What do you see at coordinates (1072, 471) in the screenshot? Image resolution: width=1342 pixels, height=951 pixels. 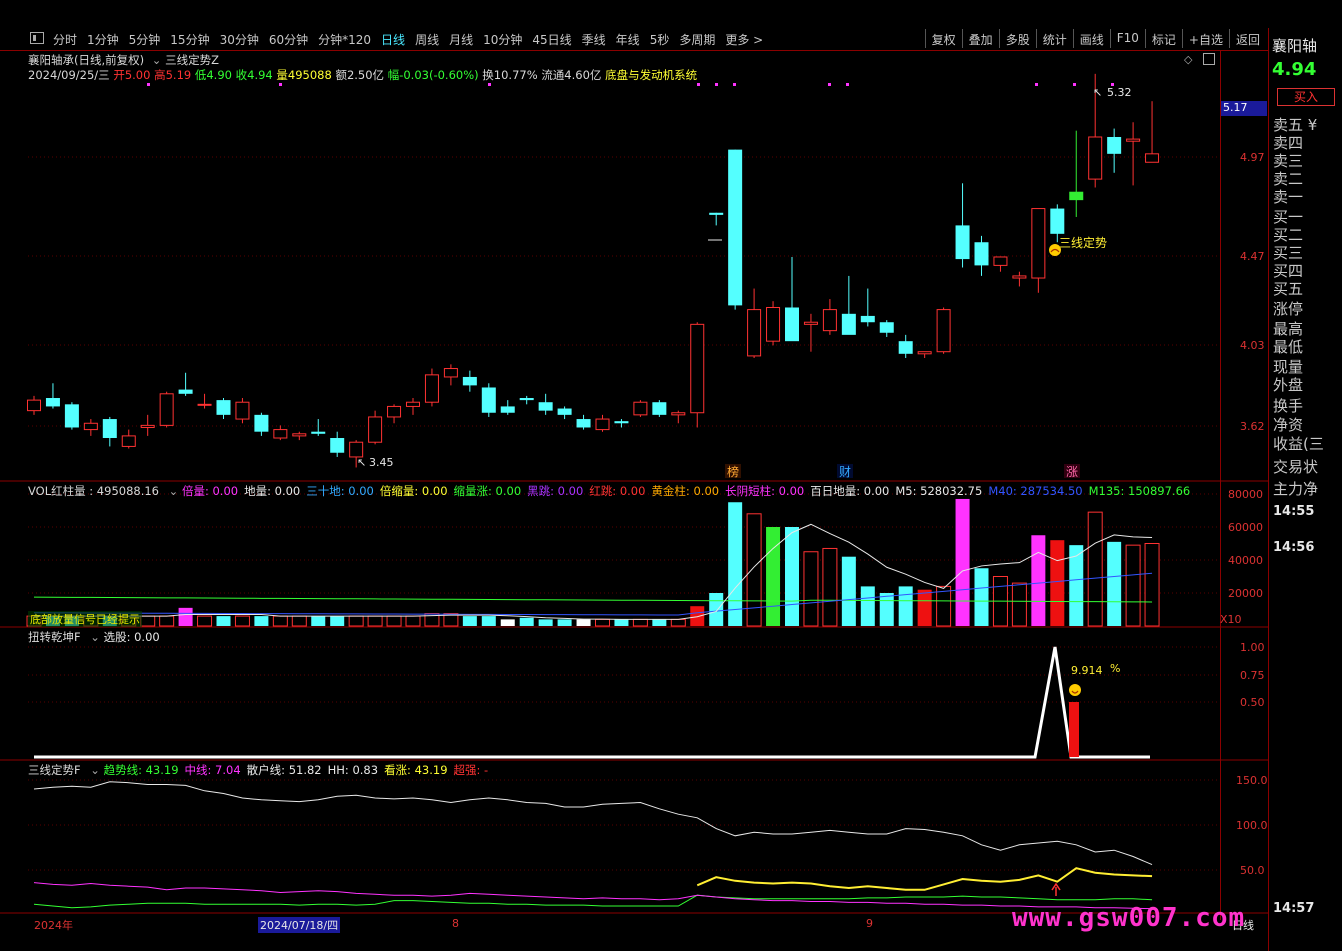 I see `event-marker-limit: 涨` at bounding box center [1072, 471].